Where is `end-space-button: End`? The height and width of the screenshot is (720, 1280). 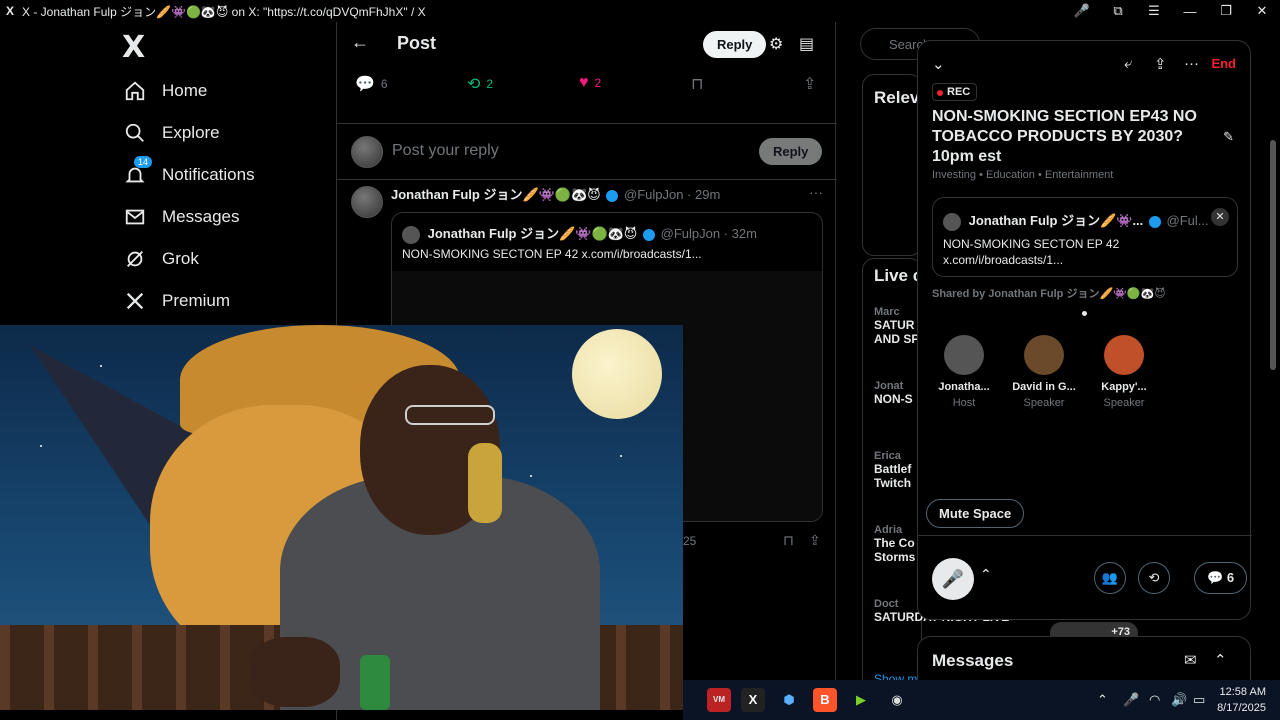 end-space-button: End is located at coordinates (1223, 63).